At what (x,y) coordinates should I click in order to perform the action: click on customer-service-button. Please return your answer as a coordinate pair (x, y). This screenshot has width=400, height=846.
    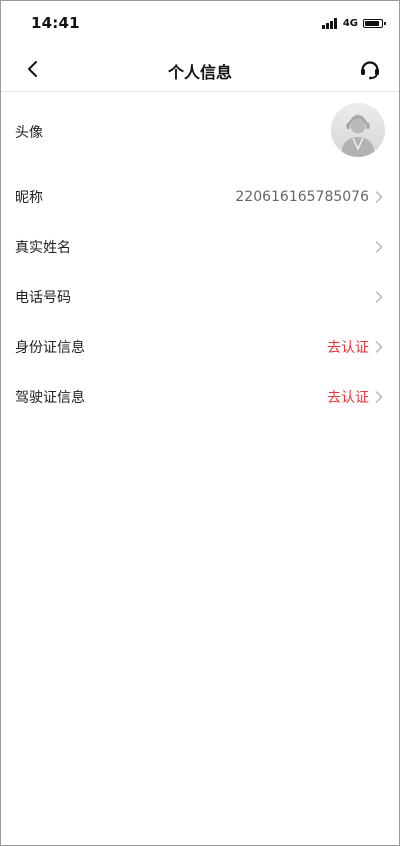
    Looking at the image, I should click on (370, 69).